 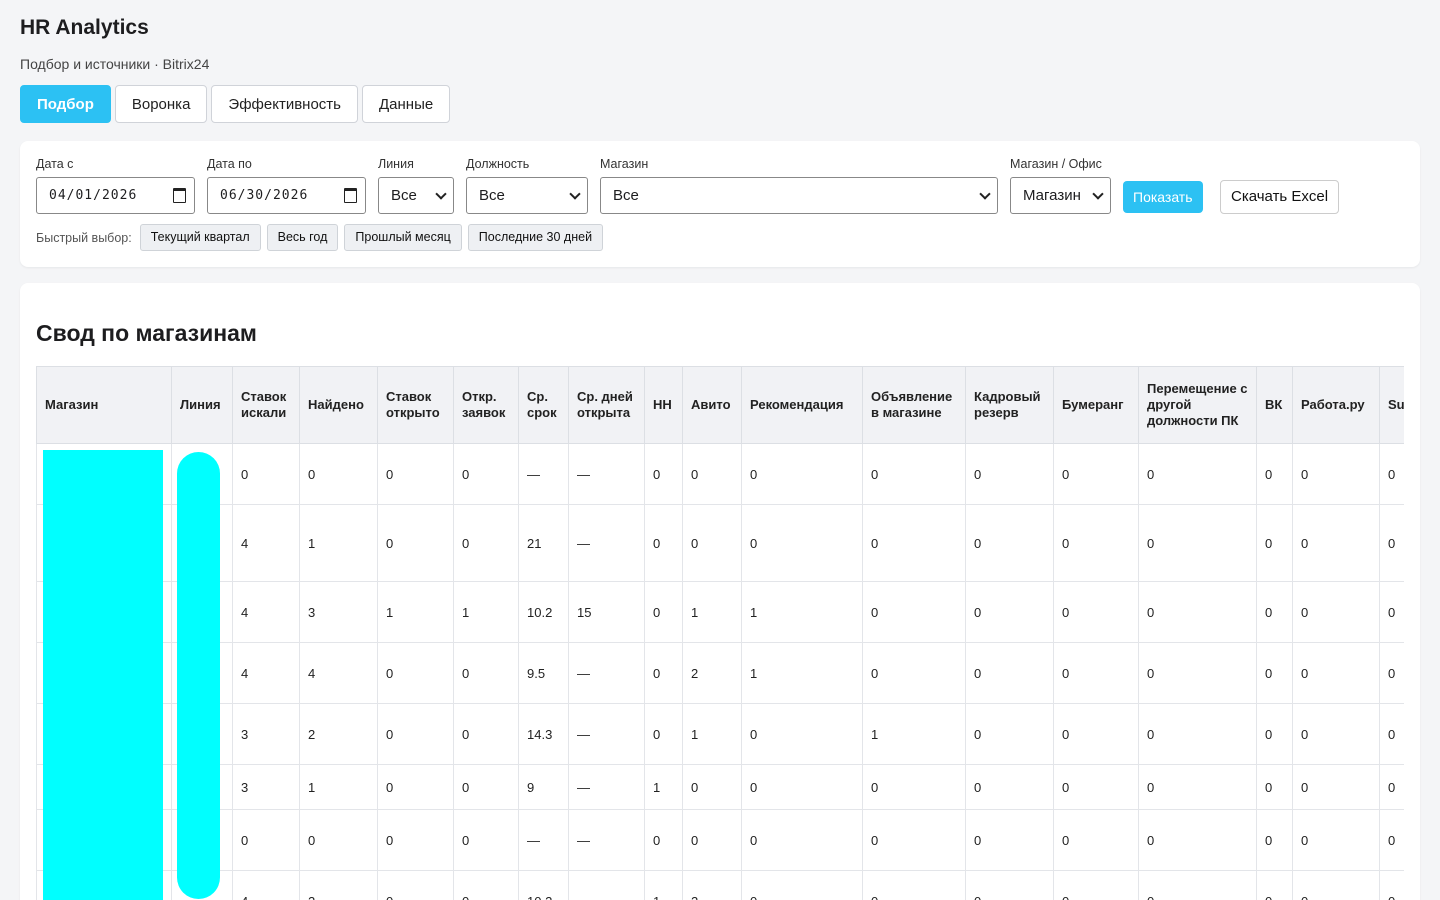 I want to click on date-from-input: 04/01/2026, so click(x=115, y=195).